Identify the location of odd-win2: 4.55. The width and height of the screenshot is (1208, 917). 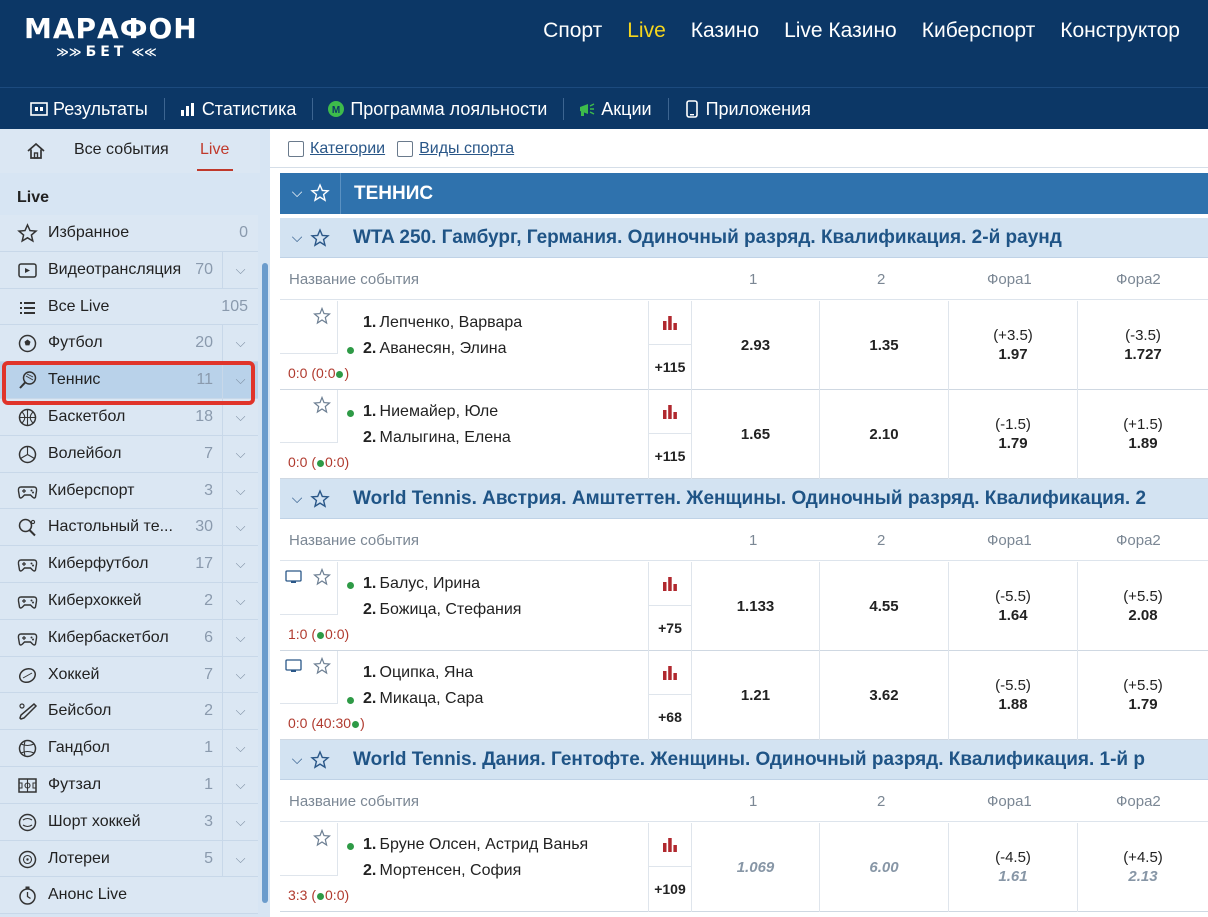
(883, 606).